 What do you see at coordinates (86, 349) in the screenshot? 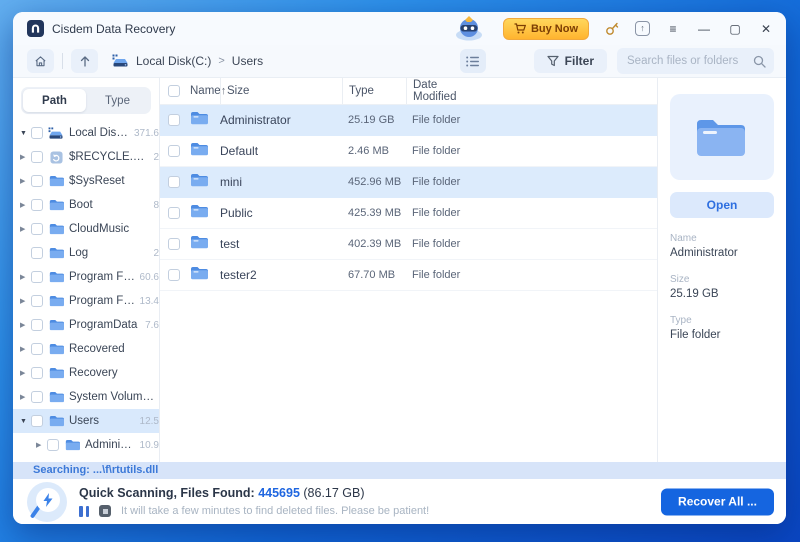
I see `tree-item-recovered: ▶ Recovered` at bounding box center [86, 349].